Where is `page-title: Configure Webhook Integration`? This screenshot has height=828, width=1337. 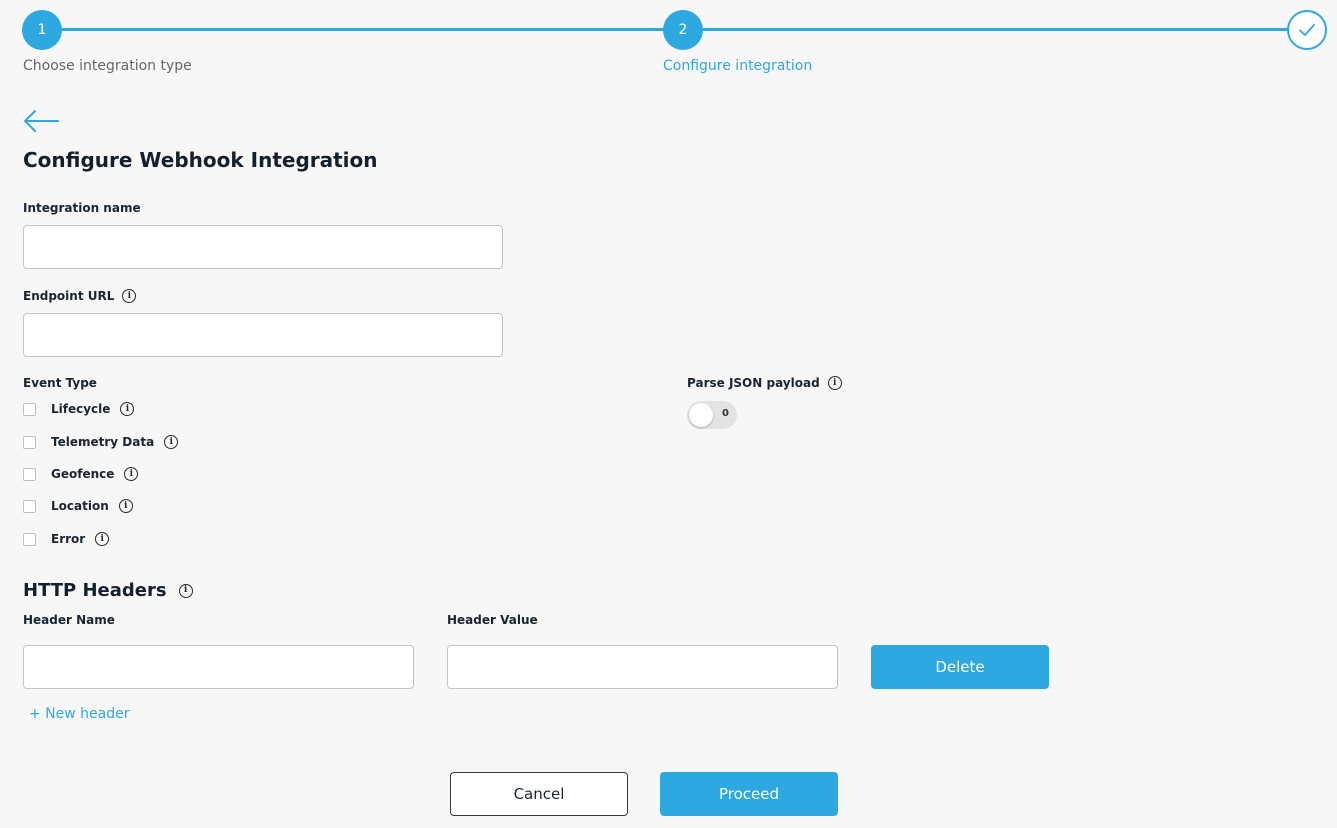 page-title: Configure Webhook Integration is located at coordinates (200, 160).